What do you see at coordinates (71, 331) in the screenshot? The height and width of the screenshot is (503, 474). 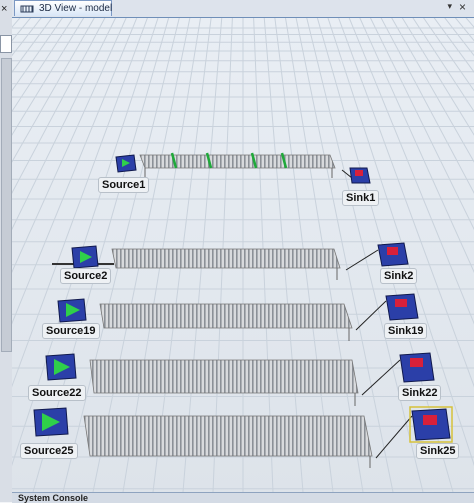 I see `source19-label: Source19` at bounding box center [71, 331].